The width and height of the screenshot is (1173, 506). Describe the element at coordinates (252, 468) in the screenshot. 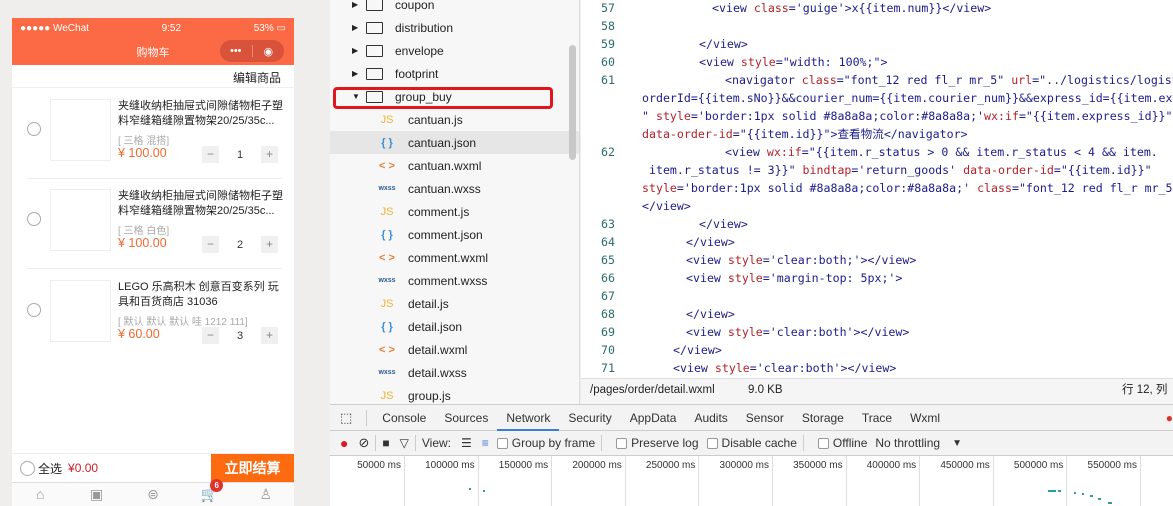

I see `checkout-button: 立即结算` at that location.